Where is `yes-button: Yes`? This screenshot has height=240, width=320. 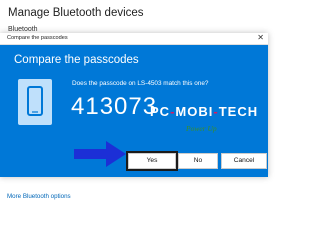 yes-button: Yes is located at coordinates (152, 161).